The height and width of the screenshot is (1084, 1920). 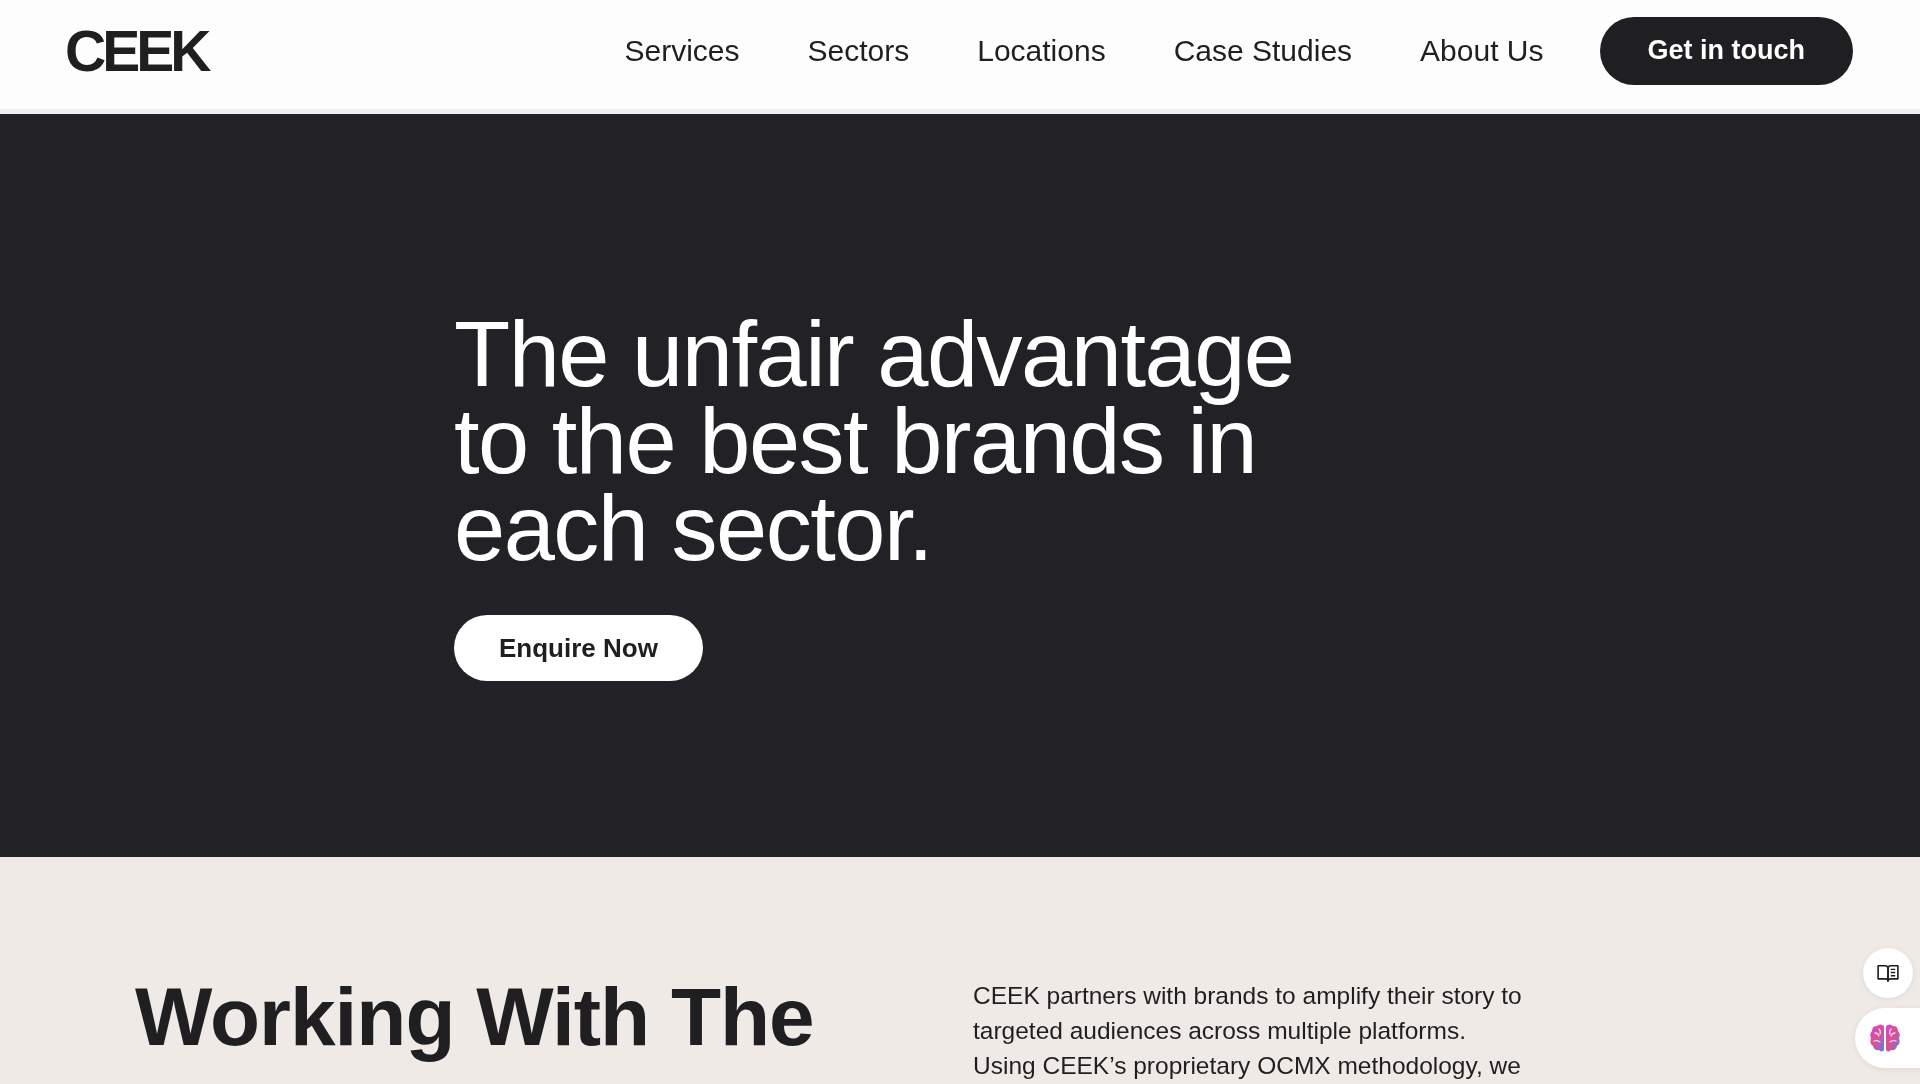 I want to click on enquire-now-button: Enquire Now, so click(x=578, y=648).